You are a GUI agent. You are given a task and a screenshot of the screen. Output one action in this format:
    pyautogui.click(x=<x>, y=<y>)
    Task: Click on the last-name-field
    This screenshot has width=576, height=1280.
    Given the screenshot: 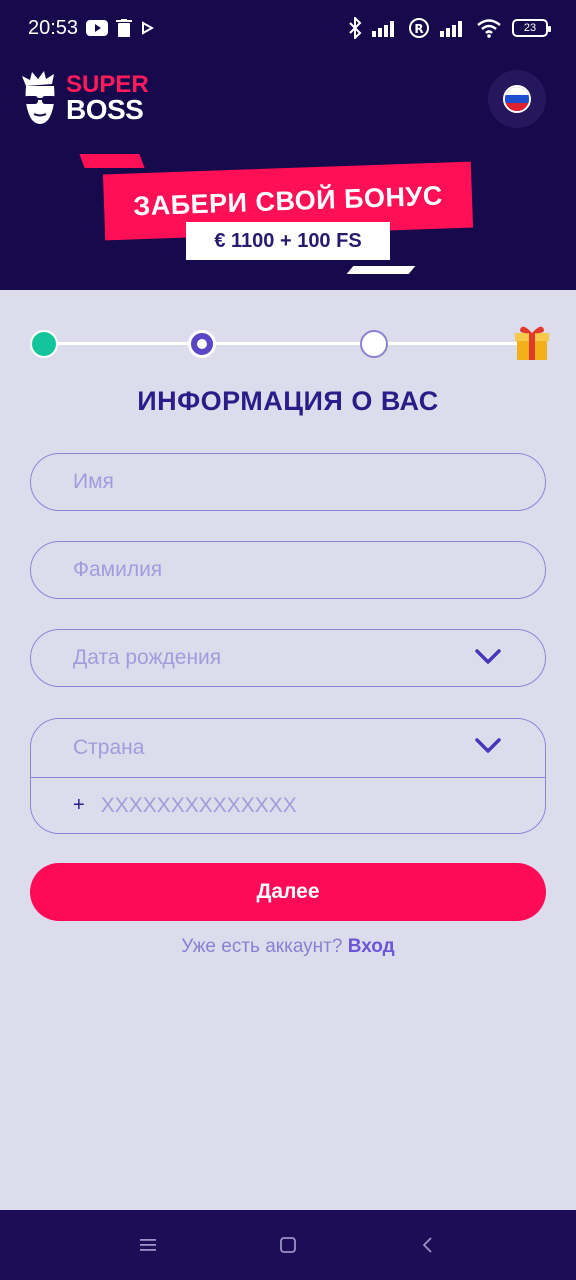 What is the action you would take?
    pyautogui.click(x=288, y=570)
    